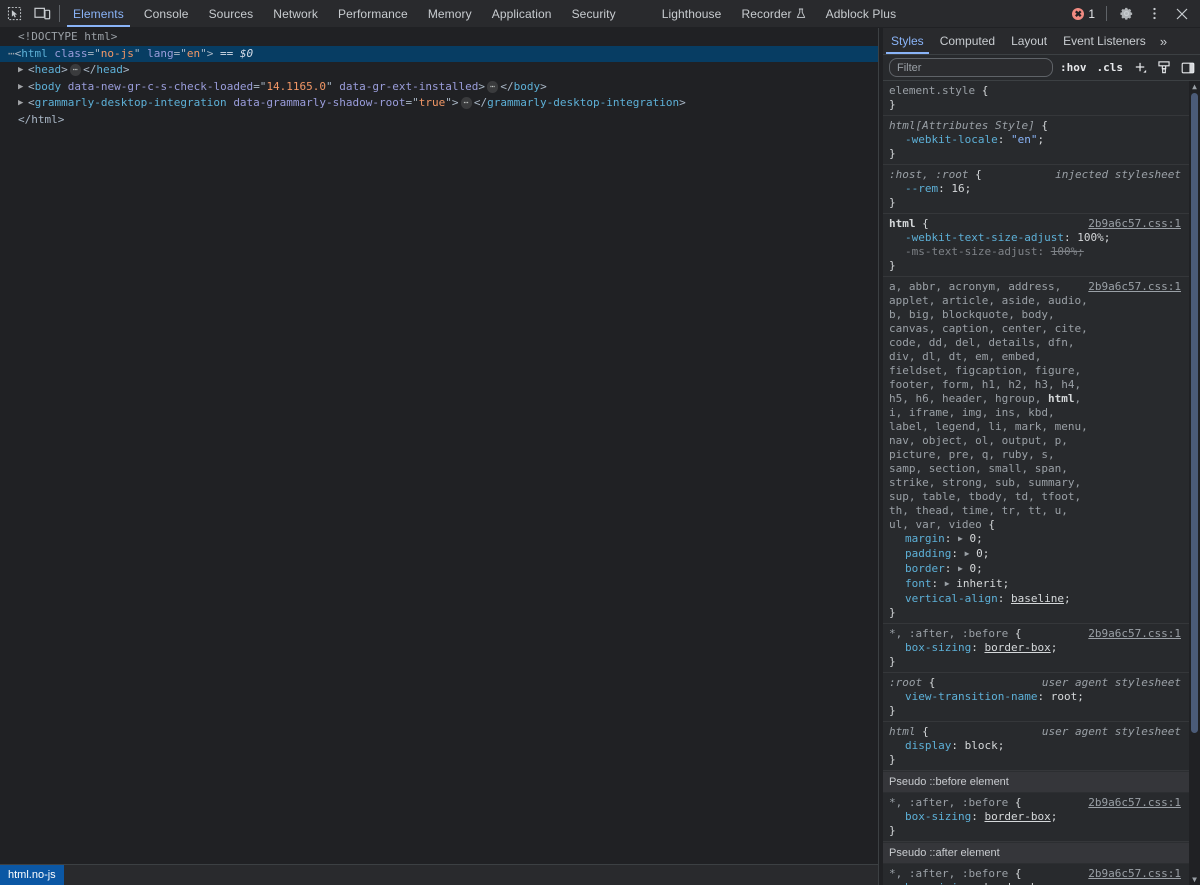 The height and width of the screenshot is (885, 1200). What do you see at coordinates (979, 583) in the screenshot?
I see `declaration-value: inherit` at bounding box center [979, 583].